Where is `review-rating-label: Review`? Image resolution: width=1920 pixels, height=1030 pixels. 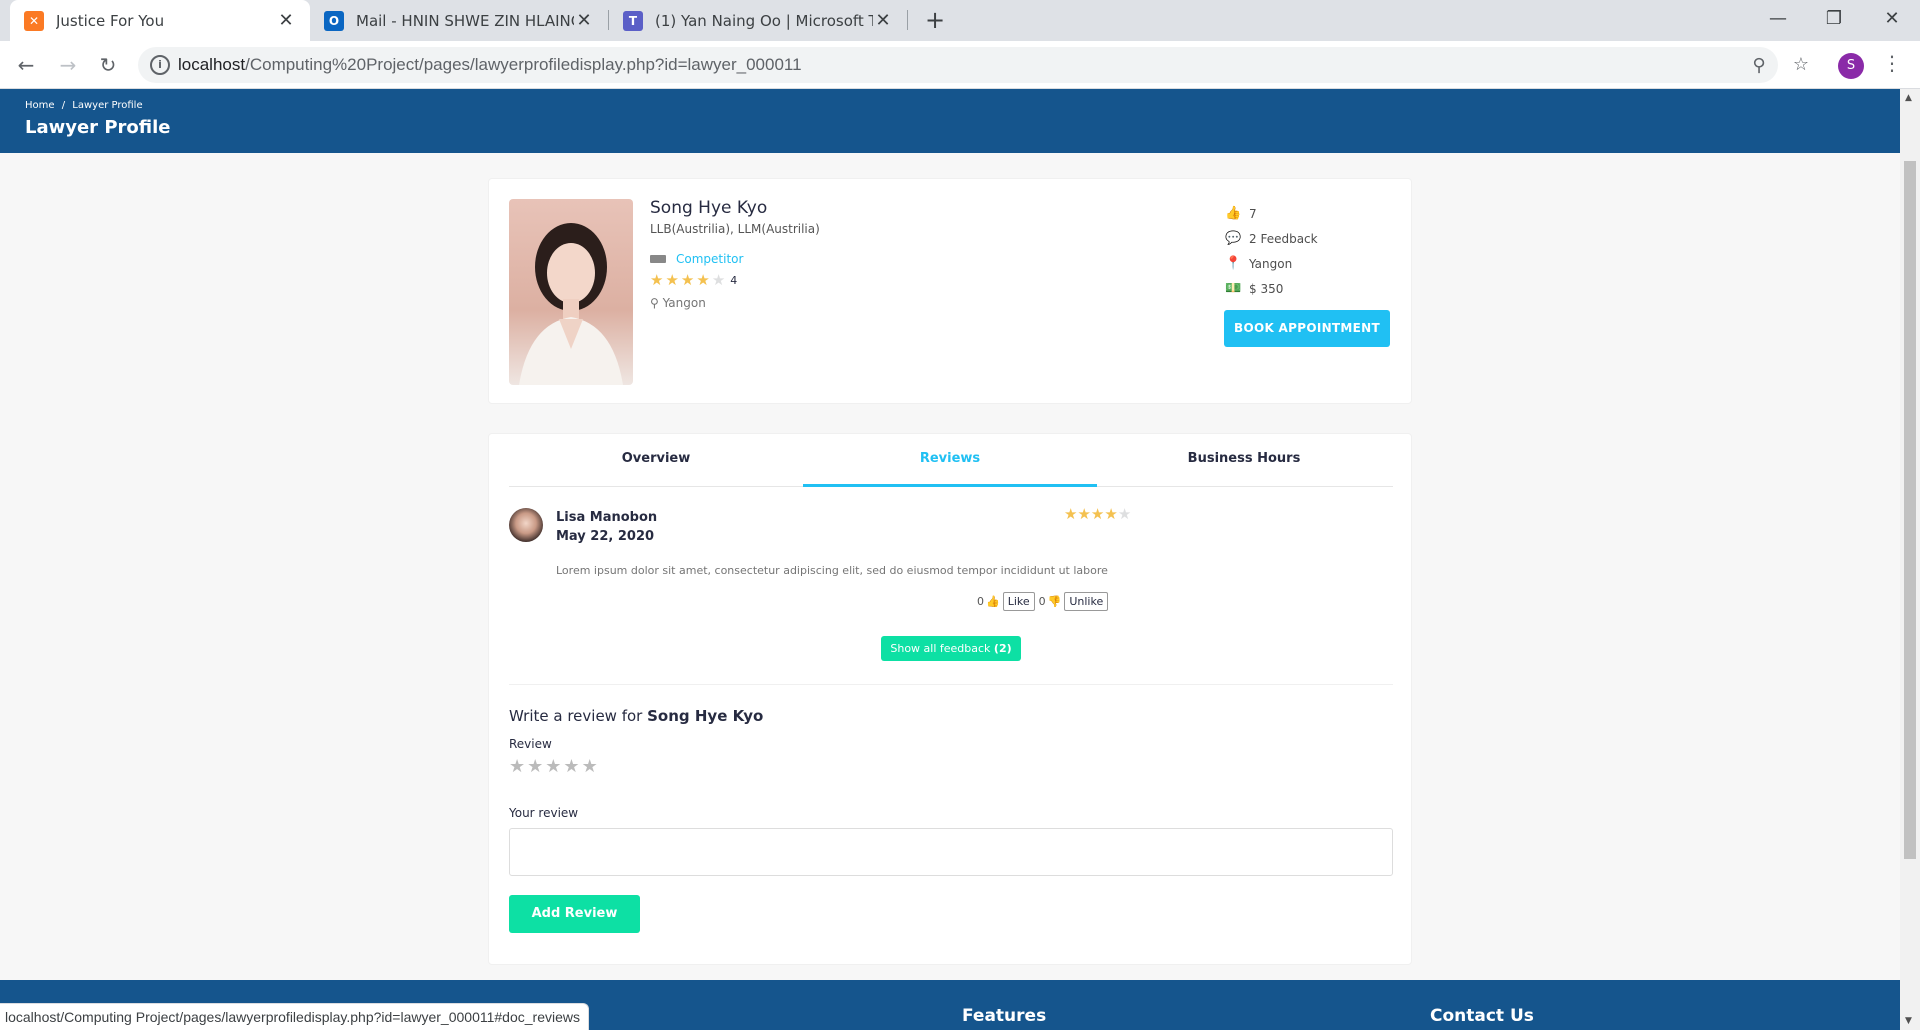
review-rating-label: Review is located at coordinates (530, 744).